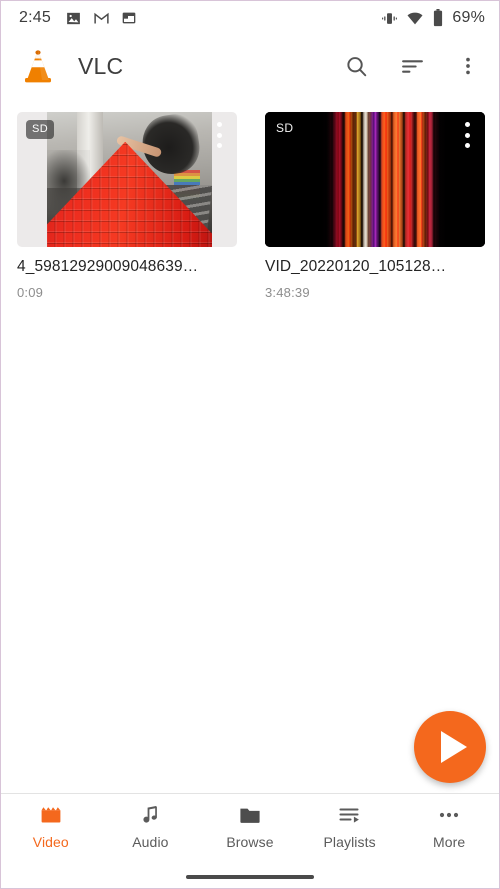 This screenshot has width=500, height=889. What do you see at coordinates (449, 815) in the screenshot?
I see `more-dots-icon` at bounding box center [449, 815].